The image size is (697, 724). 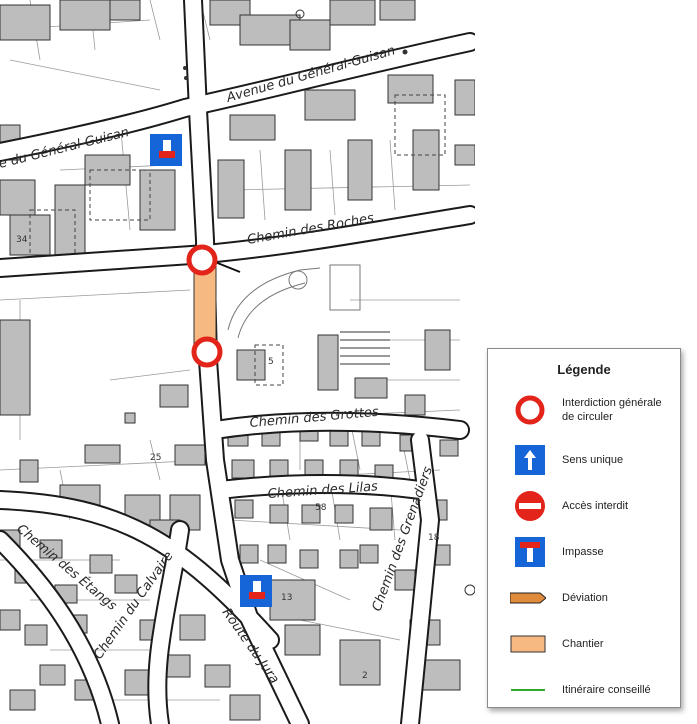 What do you see at coordinates (530, 460) in the screenshot?
I see `one-way-sign-icon` at bounding box center [530, 460].